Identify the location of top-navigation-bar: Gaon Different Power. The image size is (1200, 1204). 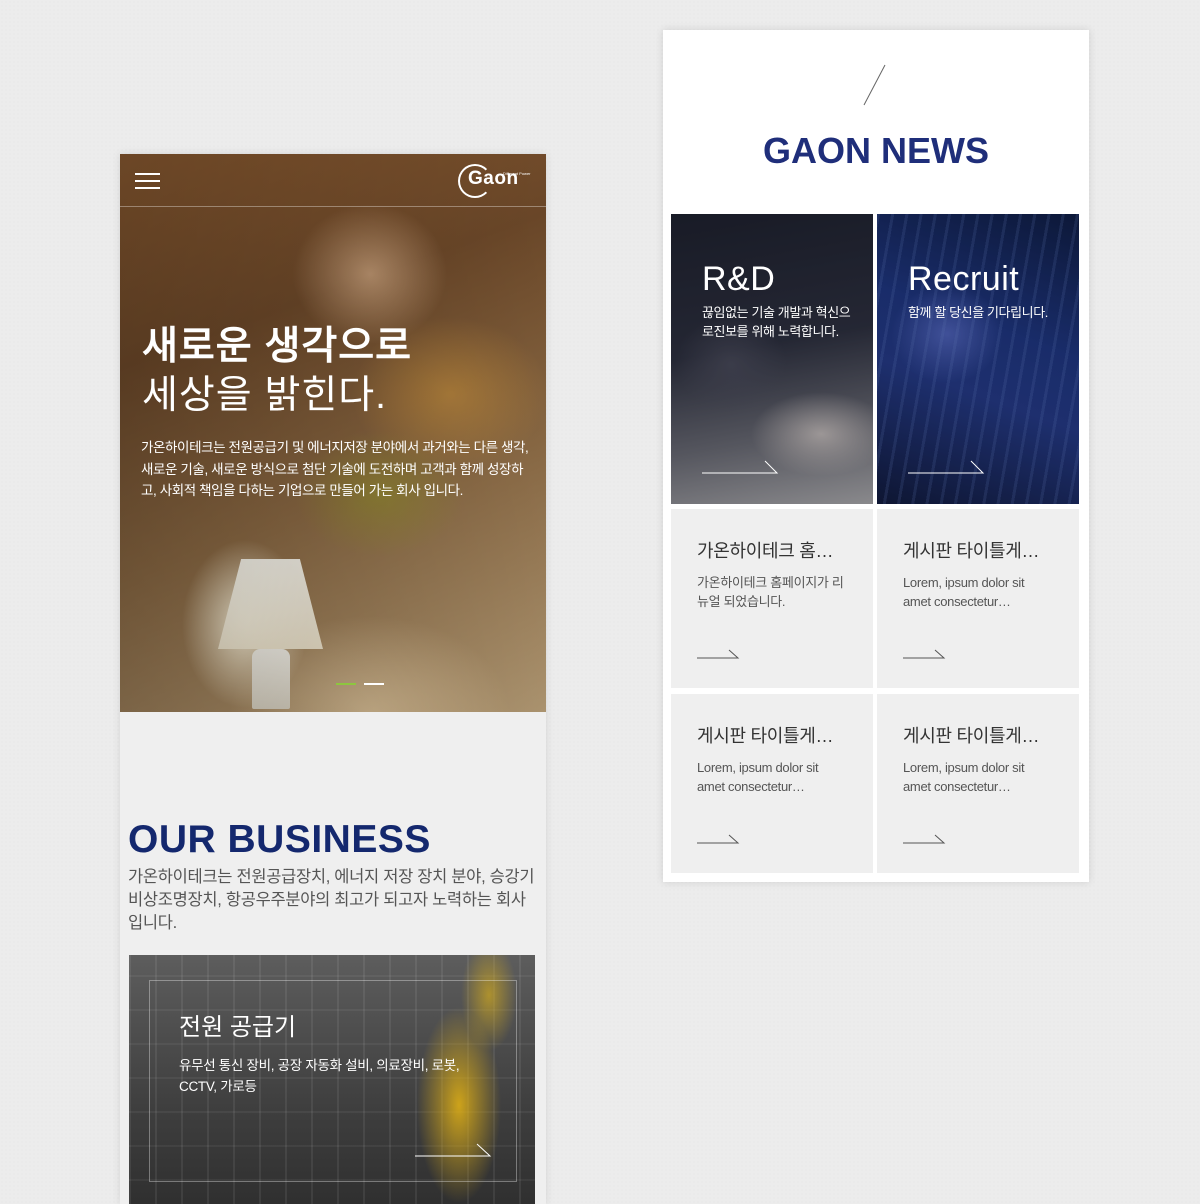
(333, 180).